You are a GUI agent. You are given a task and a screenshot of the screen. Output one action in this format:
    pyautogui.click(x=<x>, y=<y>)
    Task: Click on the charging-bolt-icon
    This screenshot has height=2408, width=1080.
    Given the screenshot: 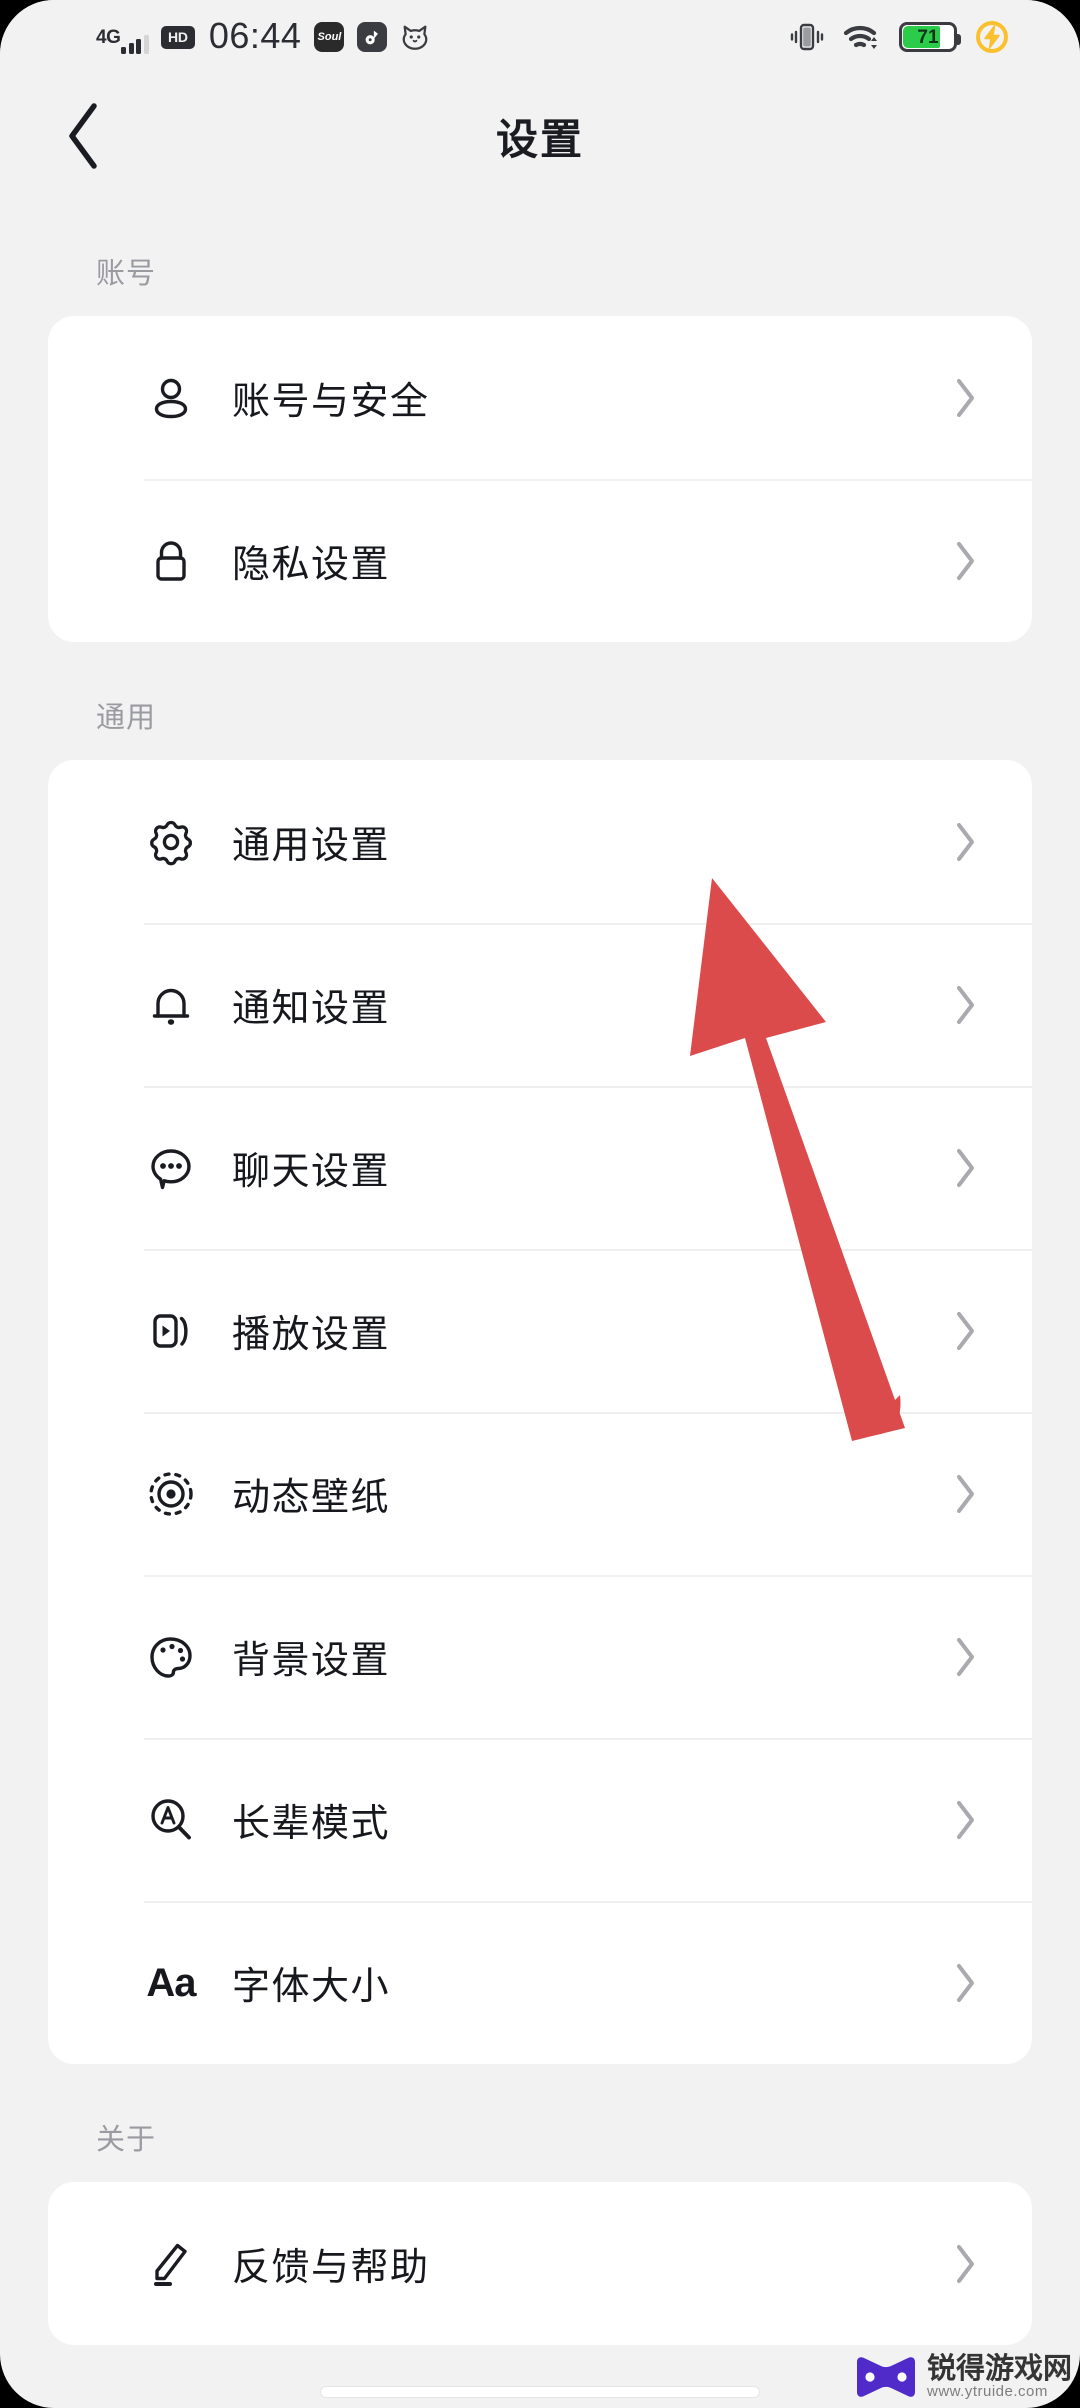 What is the action you would take?
    pyautogui.click(x=992, y=37)
    